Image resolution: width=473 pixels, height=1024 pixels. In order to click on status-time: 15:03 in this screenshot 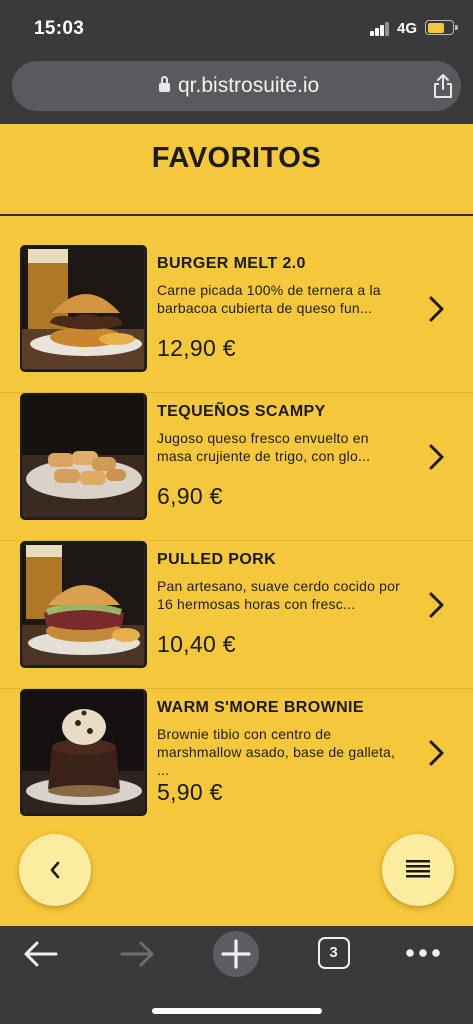, I will do `click(59, 28)`.